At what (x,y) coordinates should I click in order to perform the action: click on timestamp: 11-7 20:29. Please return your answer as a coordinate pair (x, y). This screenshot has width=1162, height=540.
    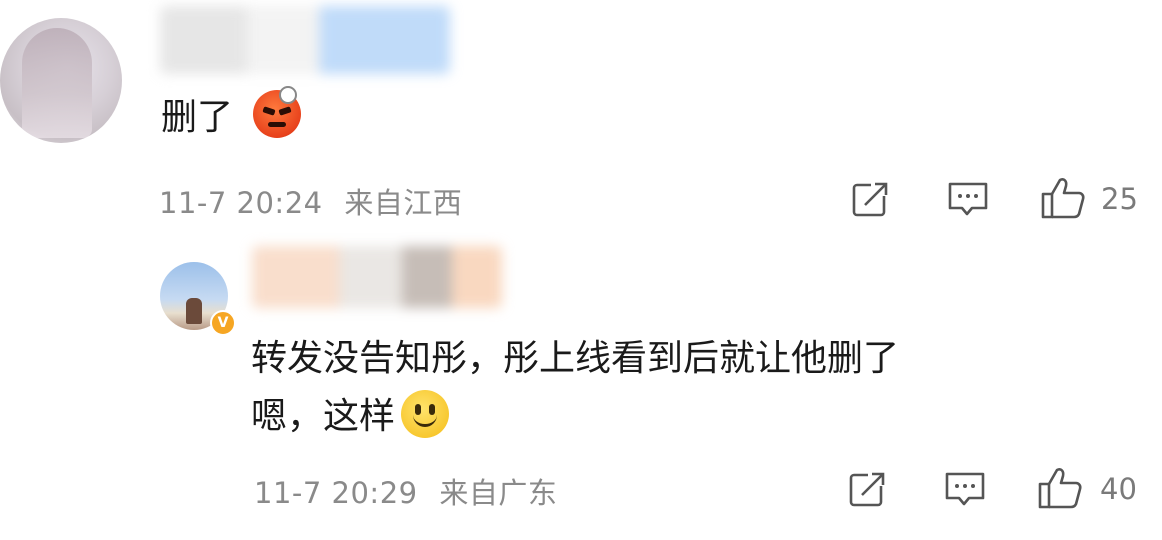
    Looking at the image, I should click on (336, 493).